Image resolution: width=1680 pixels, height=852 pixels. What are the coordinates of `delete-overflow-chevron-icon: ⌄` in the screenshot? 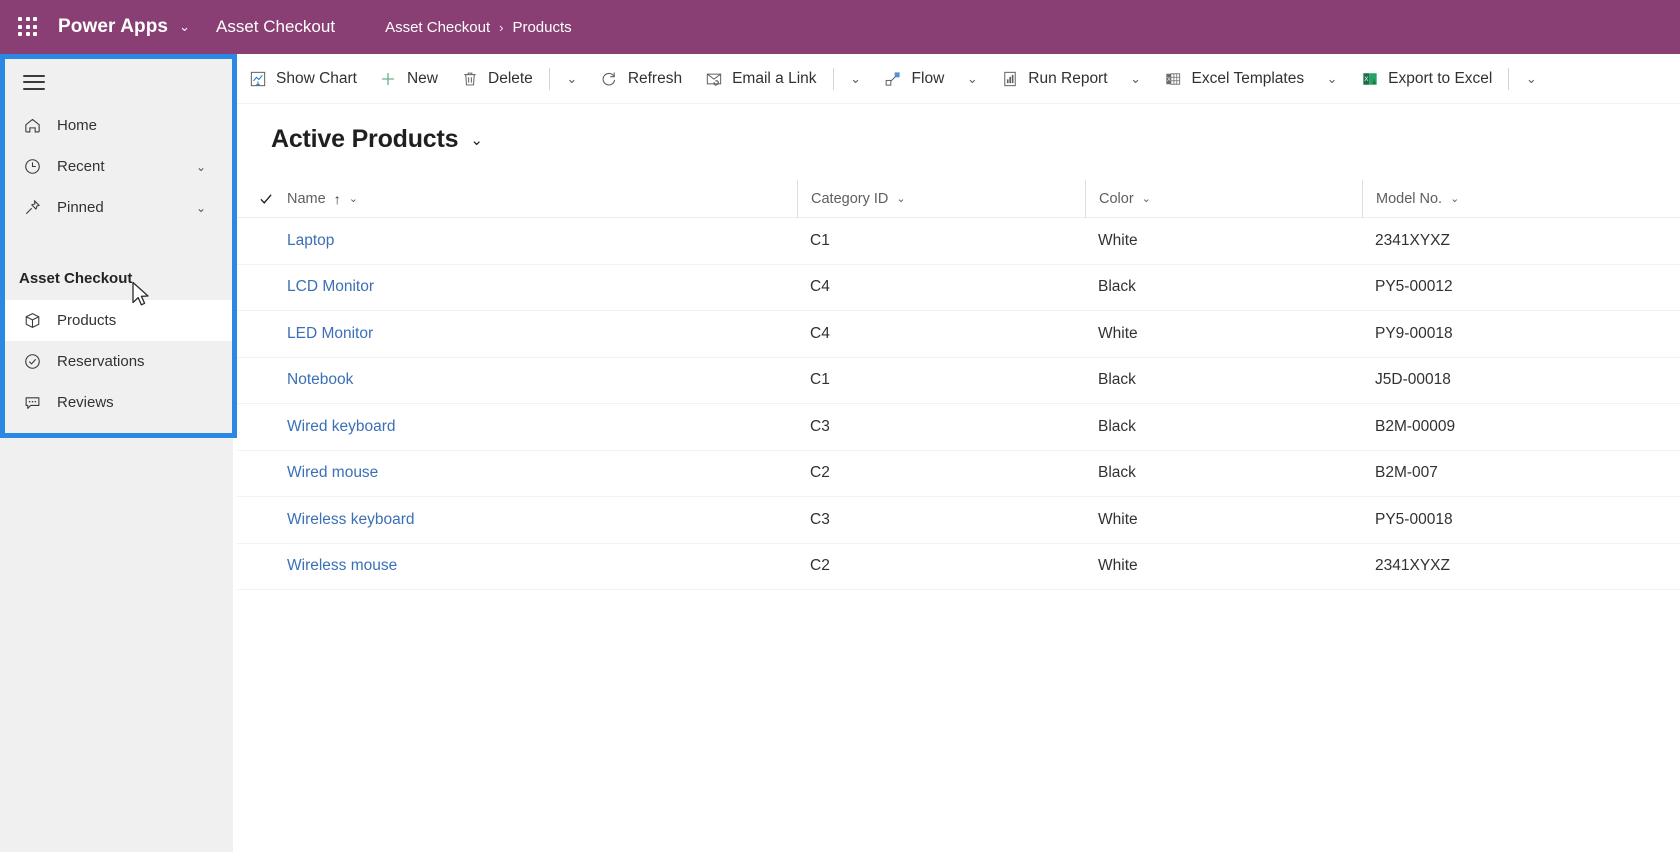 It's located at (572, 78).